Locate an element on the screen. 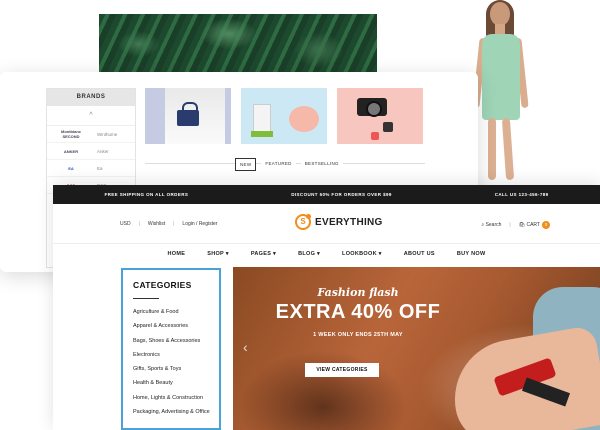 This screenshot has width=600, height=430. nav-home: HOME is located at coordinates (177, 254).